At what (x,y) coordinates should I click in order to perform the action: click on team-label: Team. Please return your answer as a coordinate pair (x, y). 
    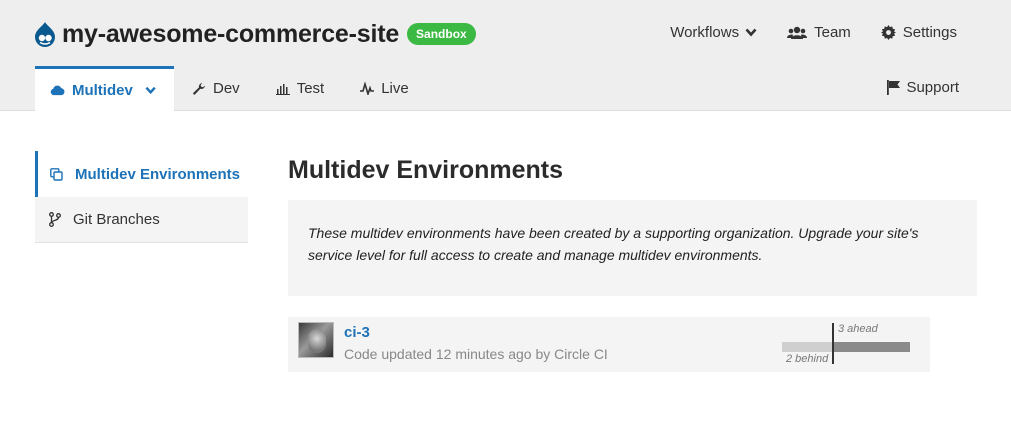
    Looking at the image, I should click on (832, 32).